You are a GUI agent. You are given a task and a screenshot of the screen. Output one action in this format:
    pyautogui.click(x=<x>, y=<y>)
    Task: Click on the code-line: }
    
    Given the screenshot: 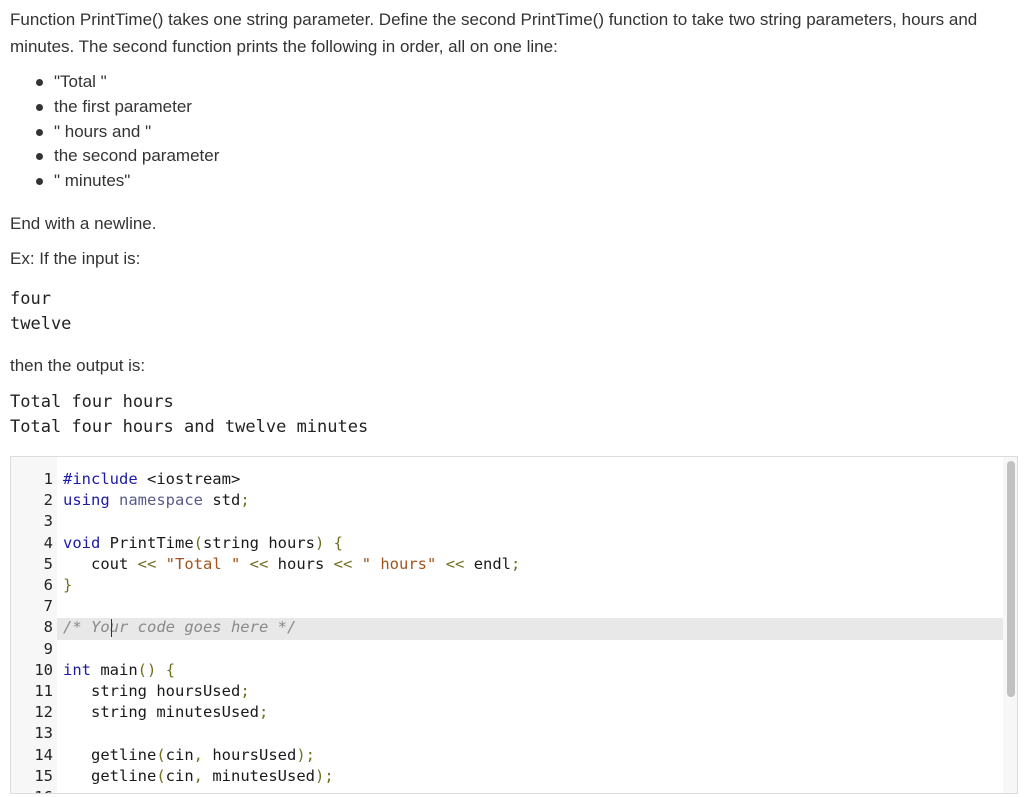 What is the action you would take?
    pyautogui.click(x=67, y=585)
    